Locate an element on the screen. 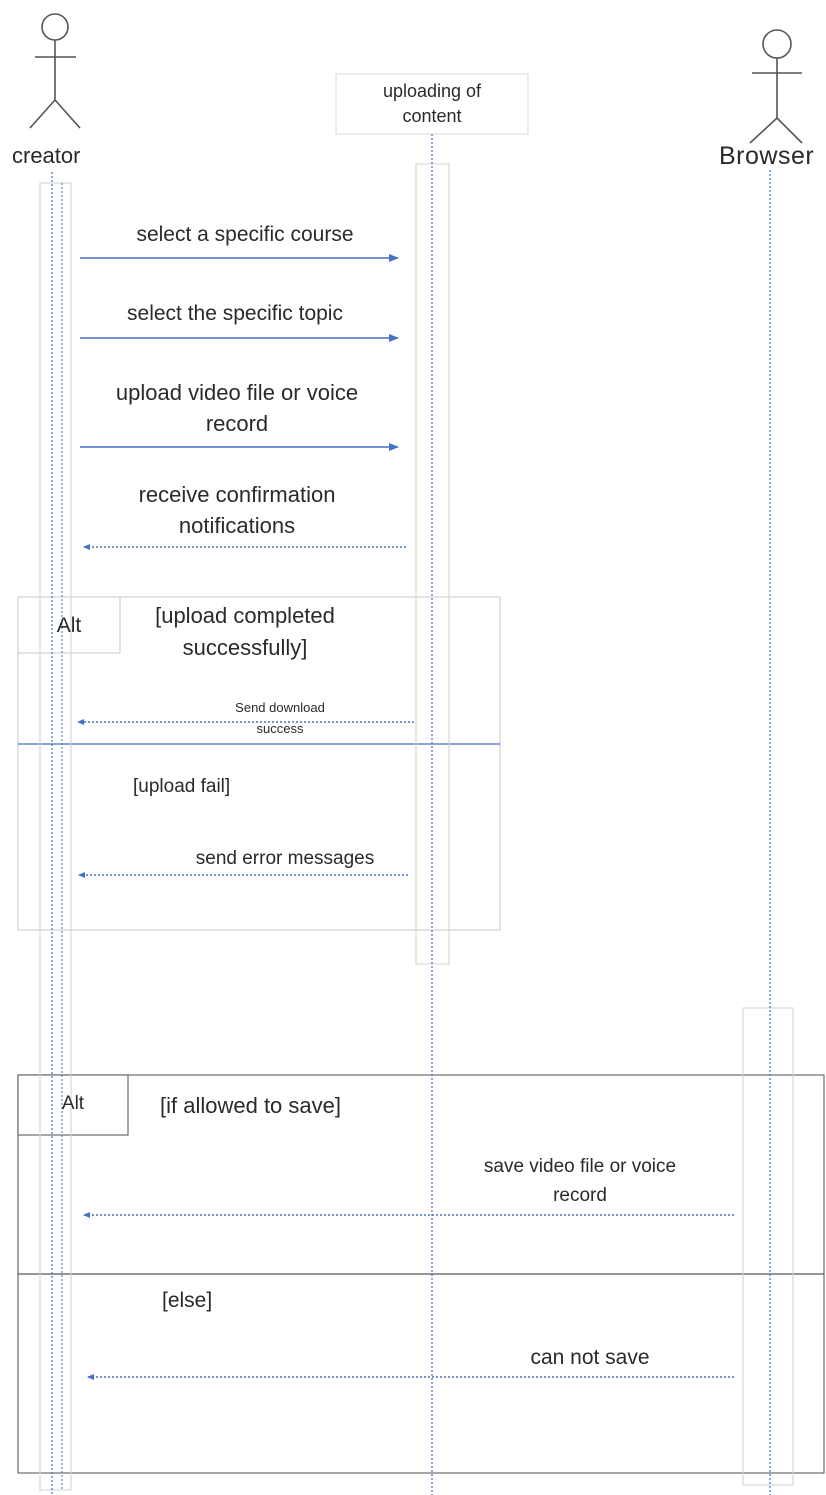 The width and height of the screenshot is (826, 1495). message-label-2: select the specific topic is located at coordinates (235, 313).